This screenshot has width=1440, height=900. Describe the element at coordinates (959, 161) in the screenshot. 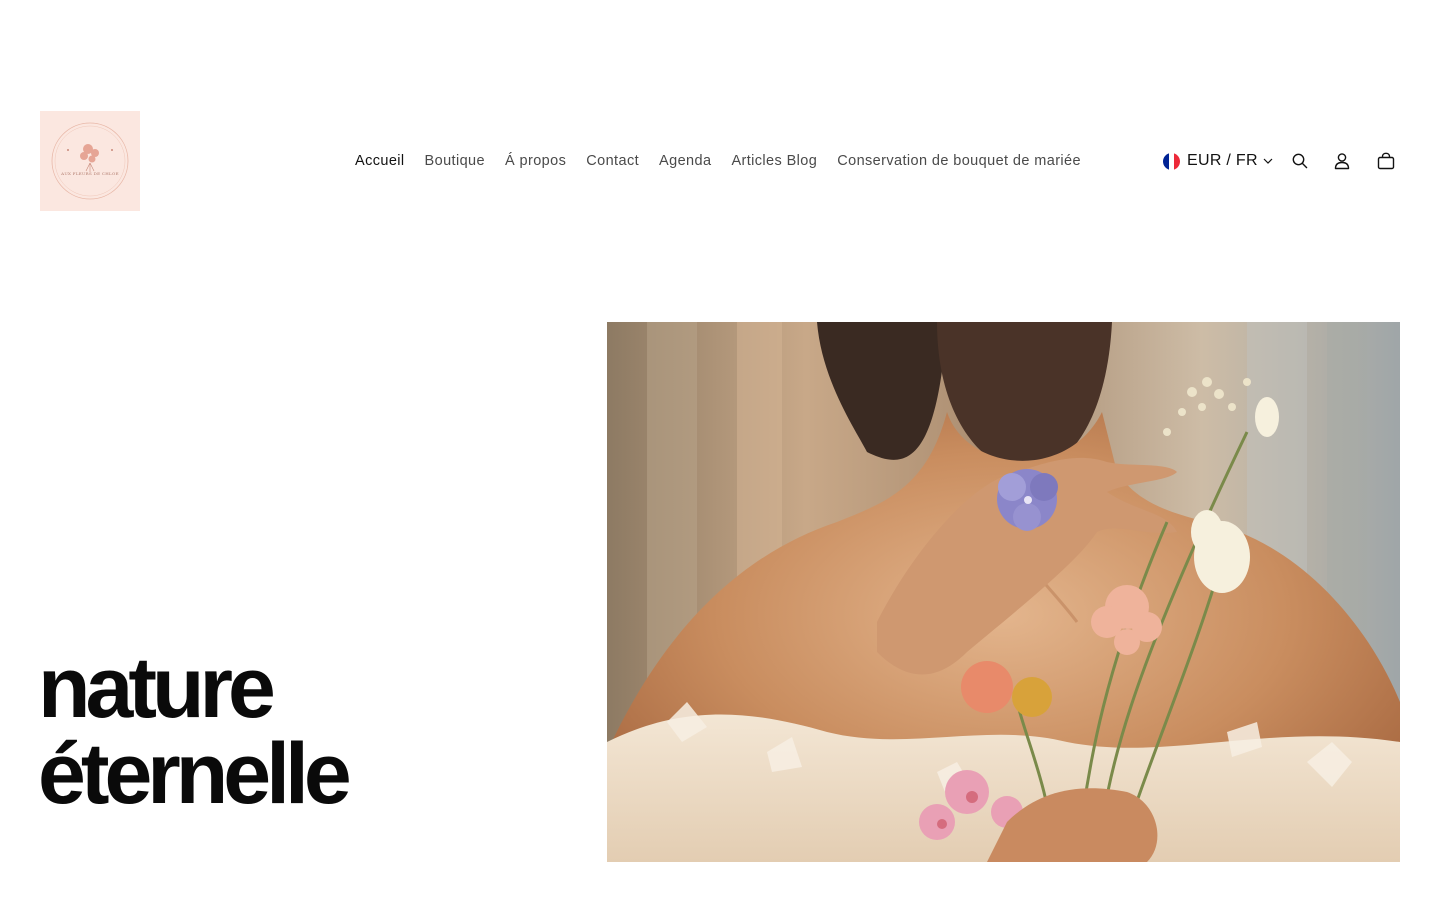

I see `nav-item-conservation-bouquet: Conservation de bouquet de mariée` at that location.